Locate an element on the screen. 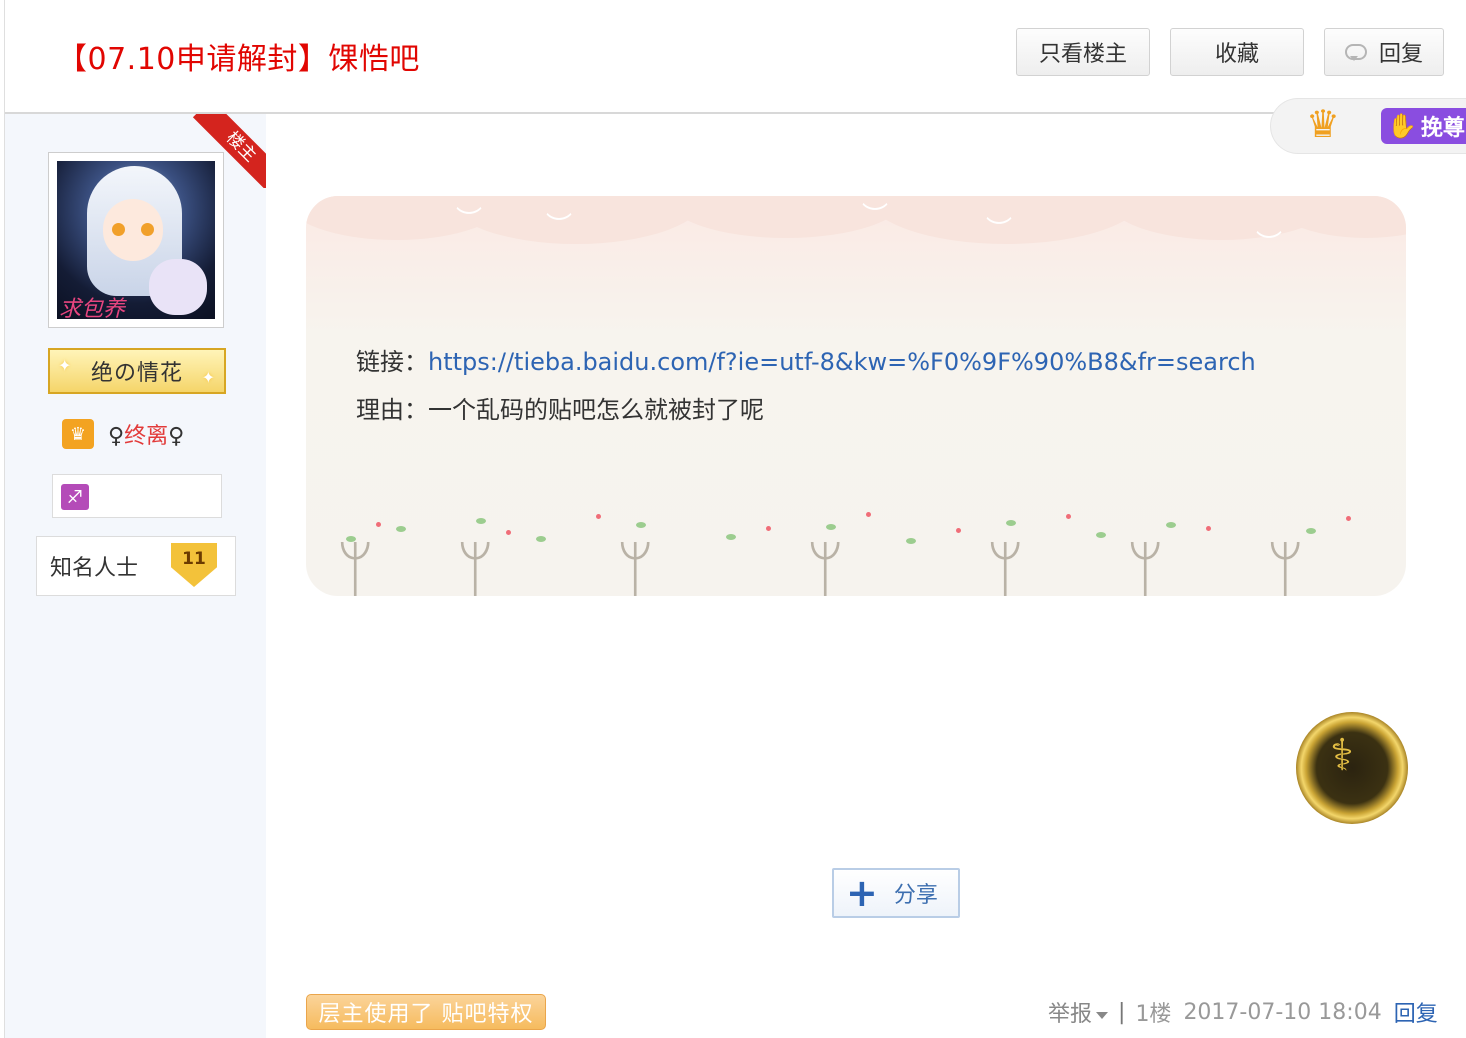 This screenshot has height=1038, width=1466. sagittarius-icon: ♐ is located at coordinates (75, 497).